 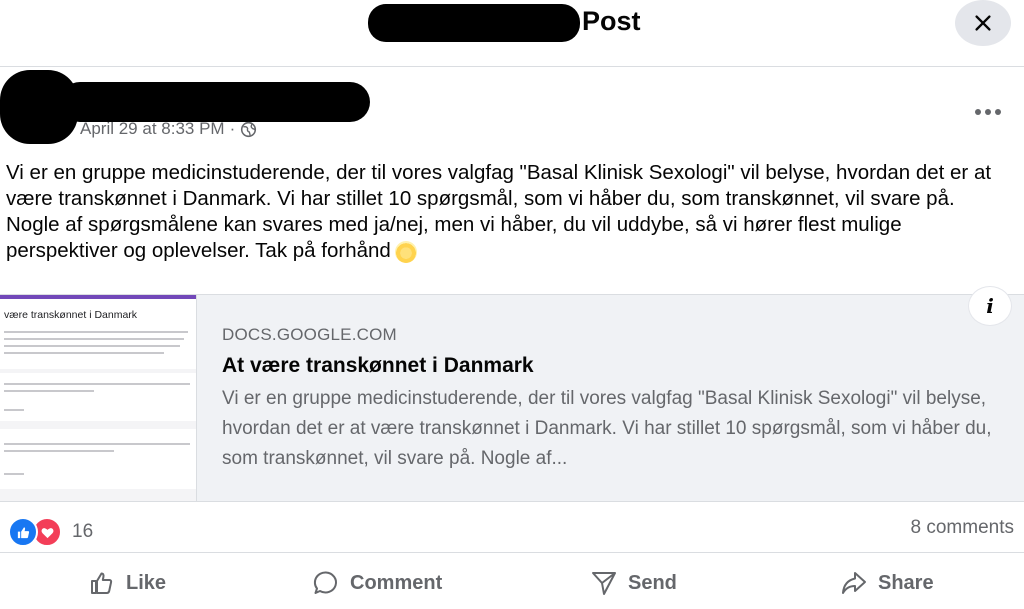 I want to click on share-label: Share, so click(x=906, y=582).